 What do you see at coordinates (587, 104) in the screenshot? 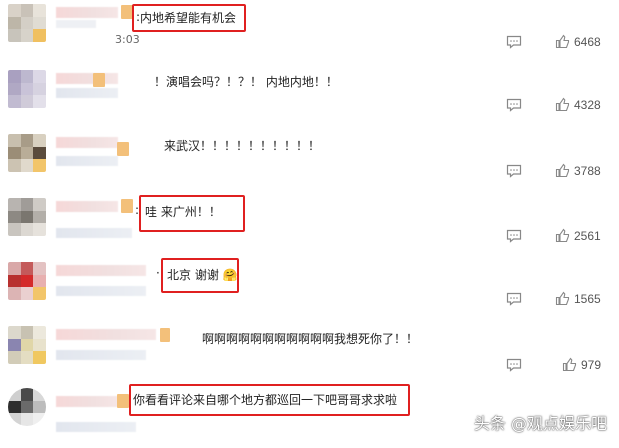
I see `like-count: 4328` at bounding box center [587, 104].